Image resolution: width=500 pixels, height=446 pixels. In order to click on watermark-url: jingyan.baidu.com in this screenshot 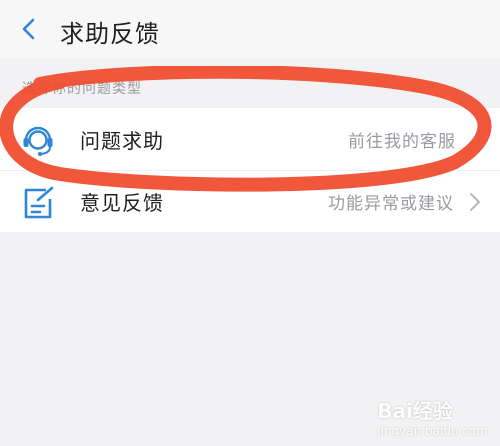, I will do `click(432, 431)`.